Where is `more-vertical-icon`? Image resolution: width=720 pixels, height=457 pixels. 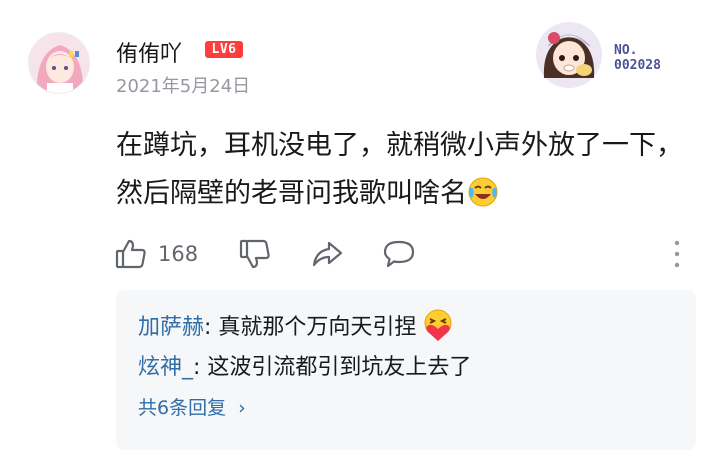 more-vertical-icon is located at coordinates (677, 254).